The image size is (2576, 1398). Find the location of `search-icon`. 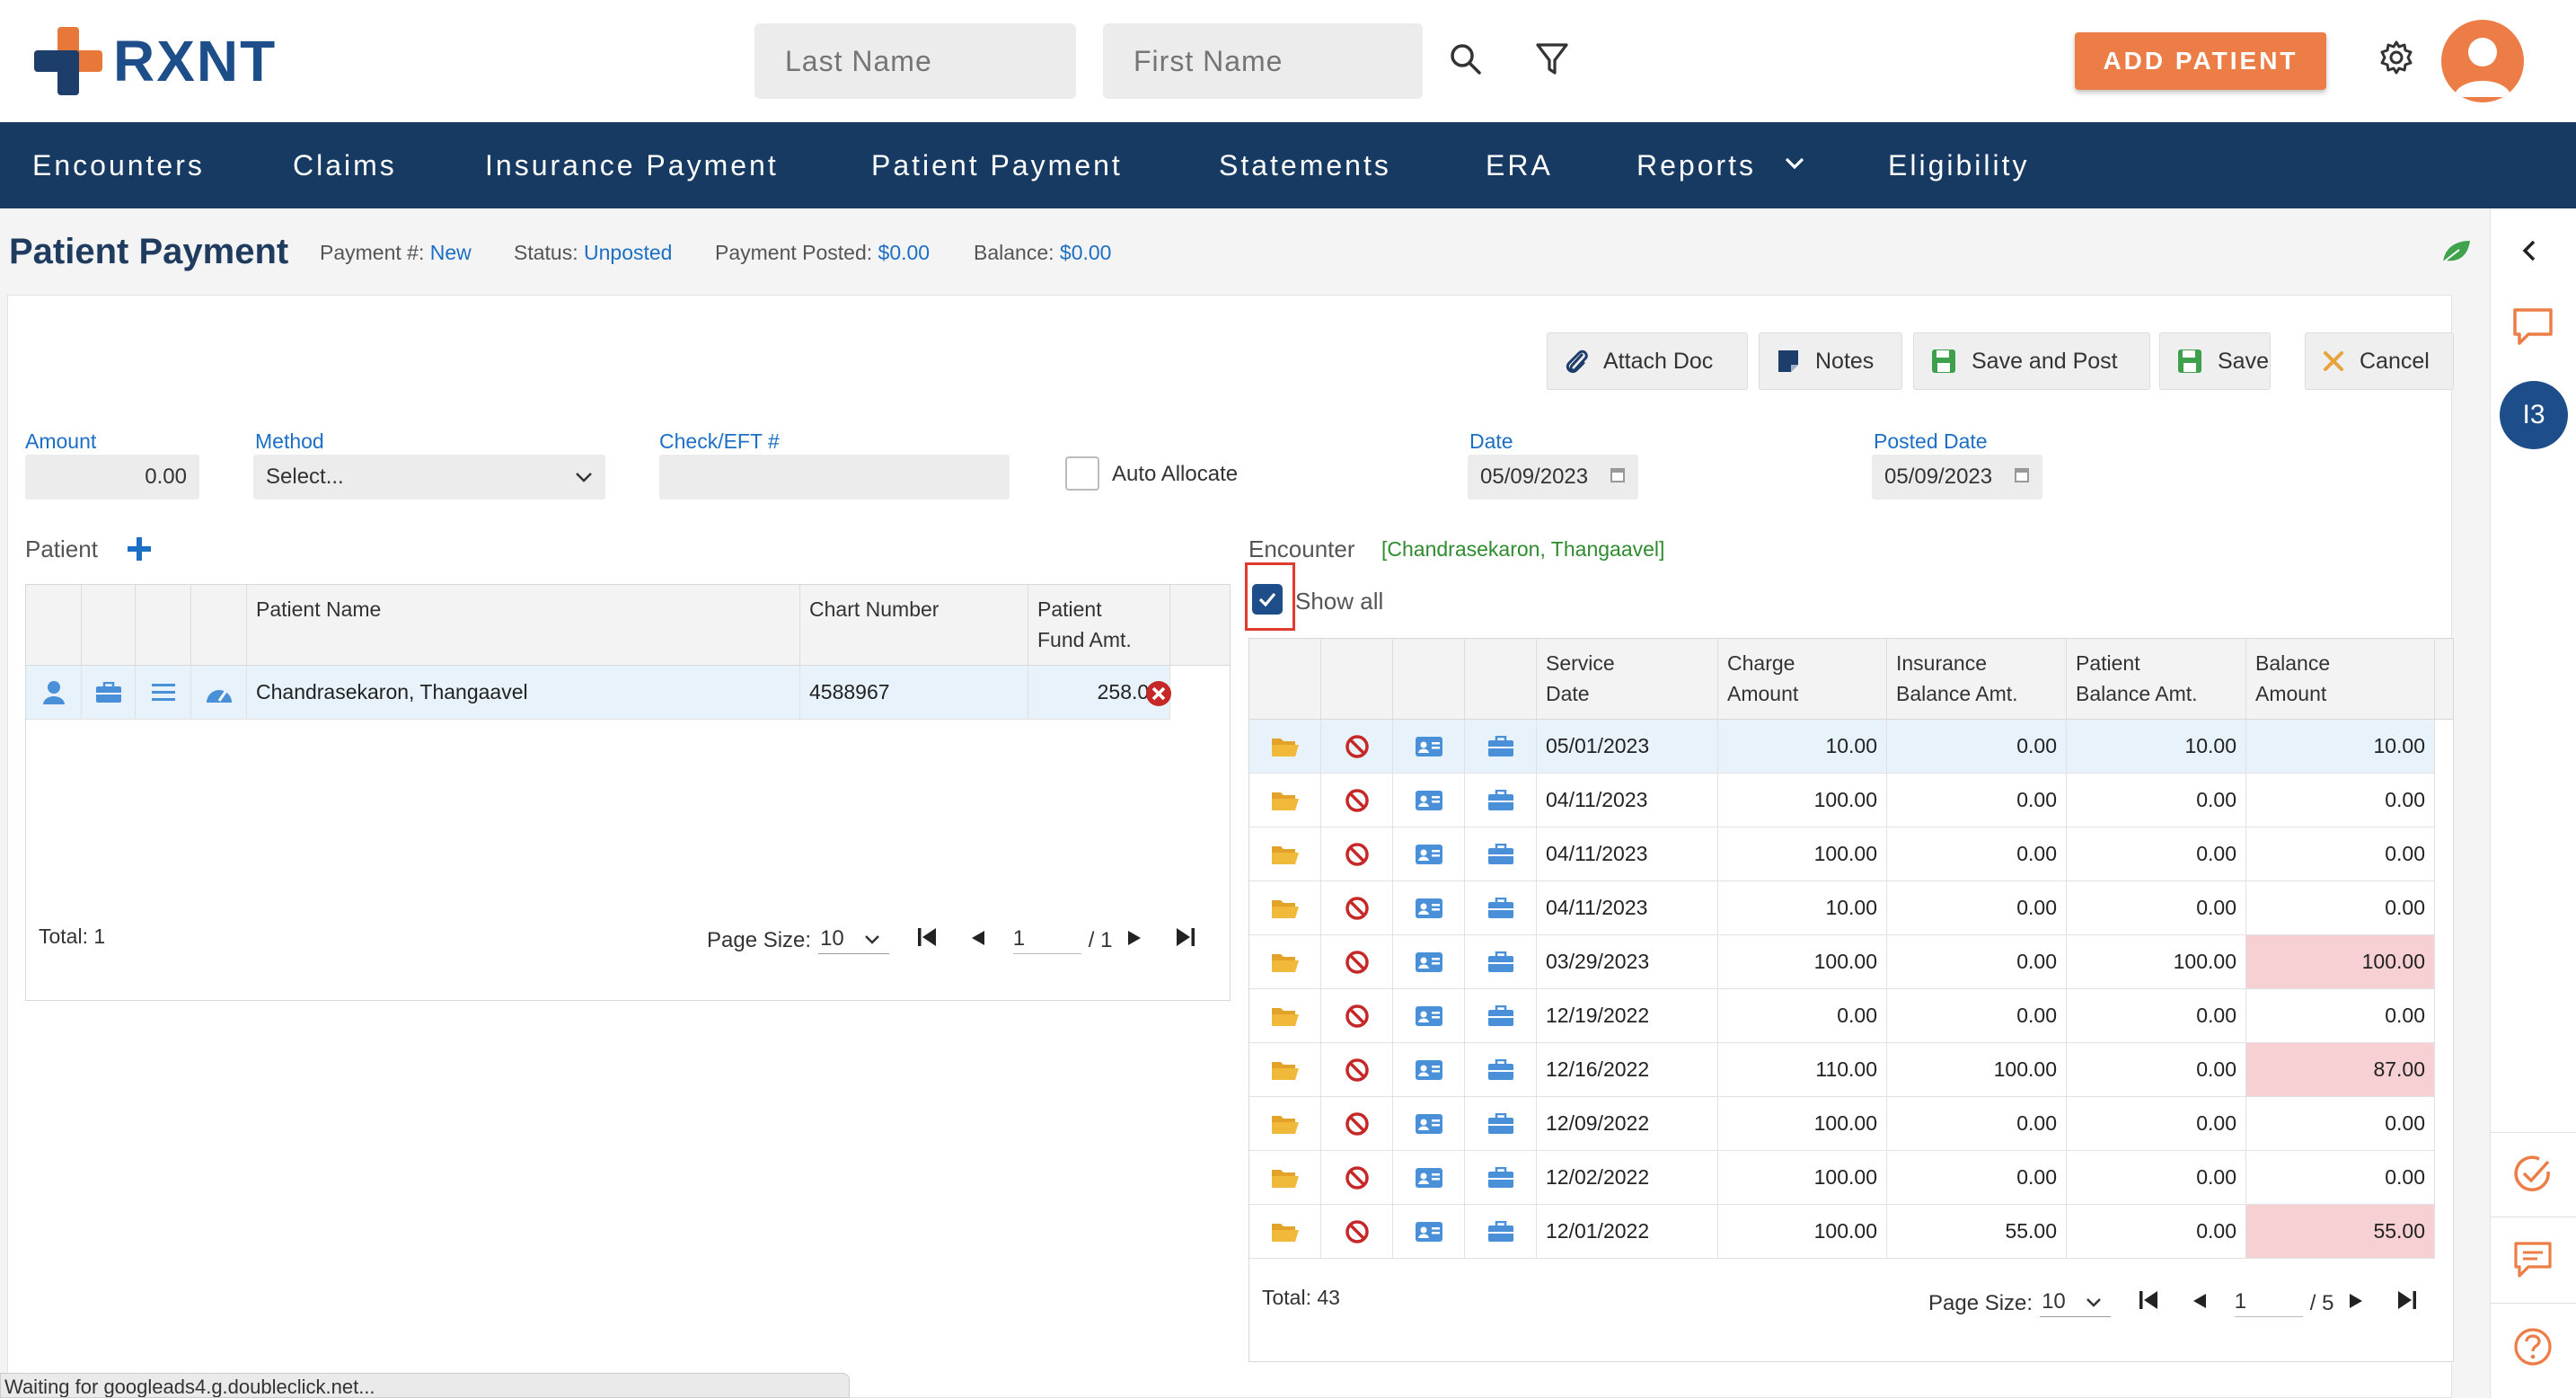

search-icon is located at coordinates (1465, 60).